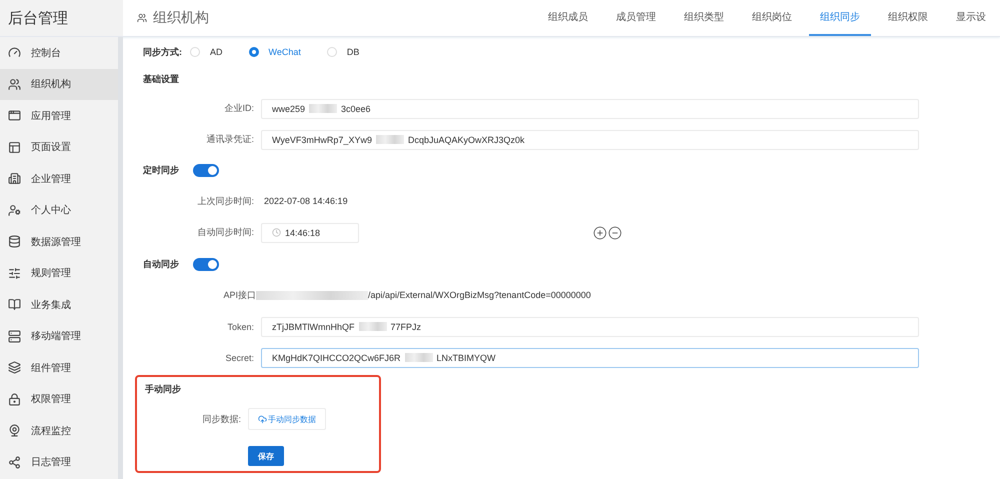 This screenshot has width=1000, height=479. I want to click on text-field: KMgHdK7QIHCCO2QCw6FJ6R LNxTBIMYQW, so click(590, 358).